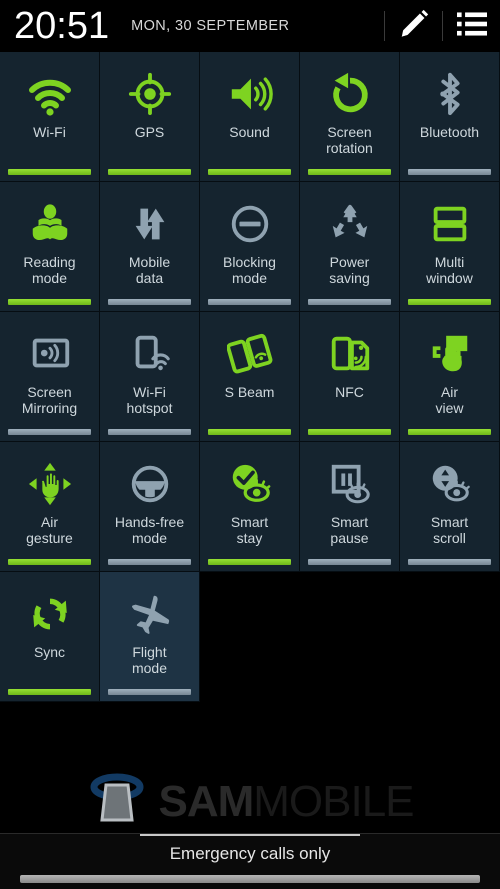  Describe the element at coordinates (150, 224) in the screenshot. I see `mobile-data-icon` at that location.